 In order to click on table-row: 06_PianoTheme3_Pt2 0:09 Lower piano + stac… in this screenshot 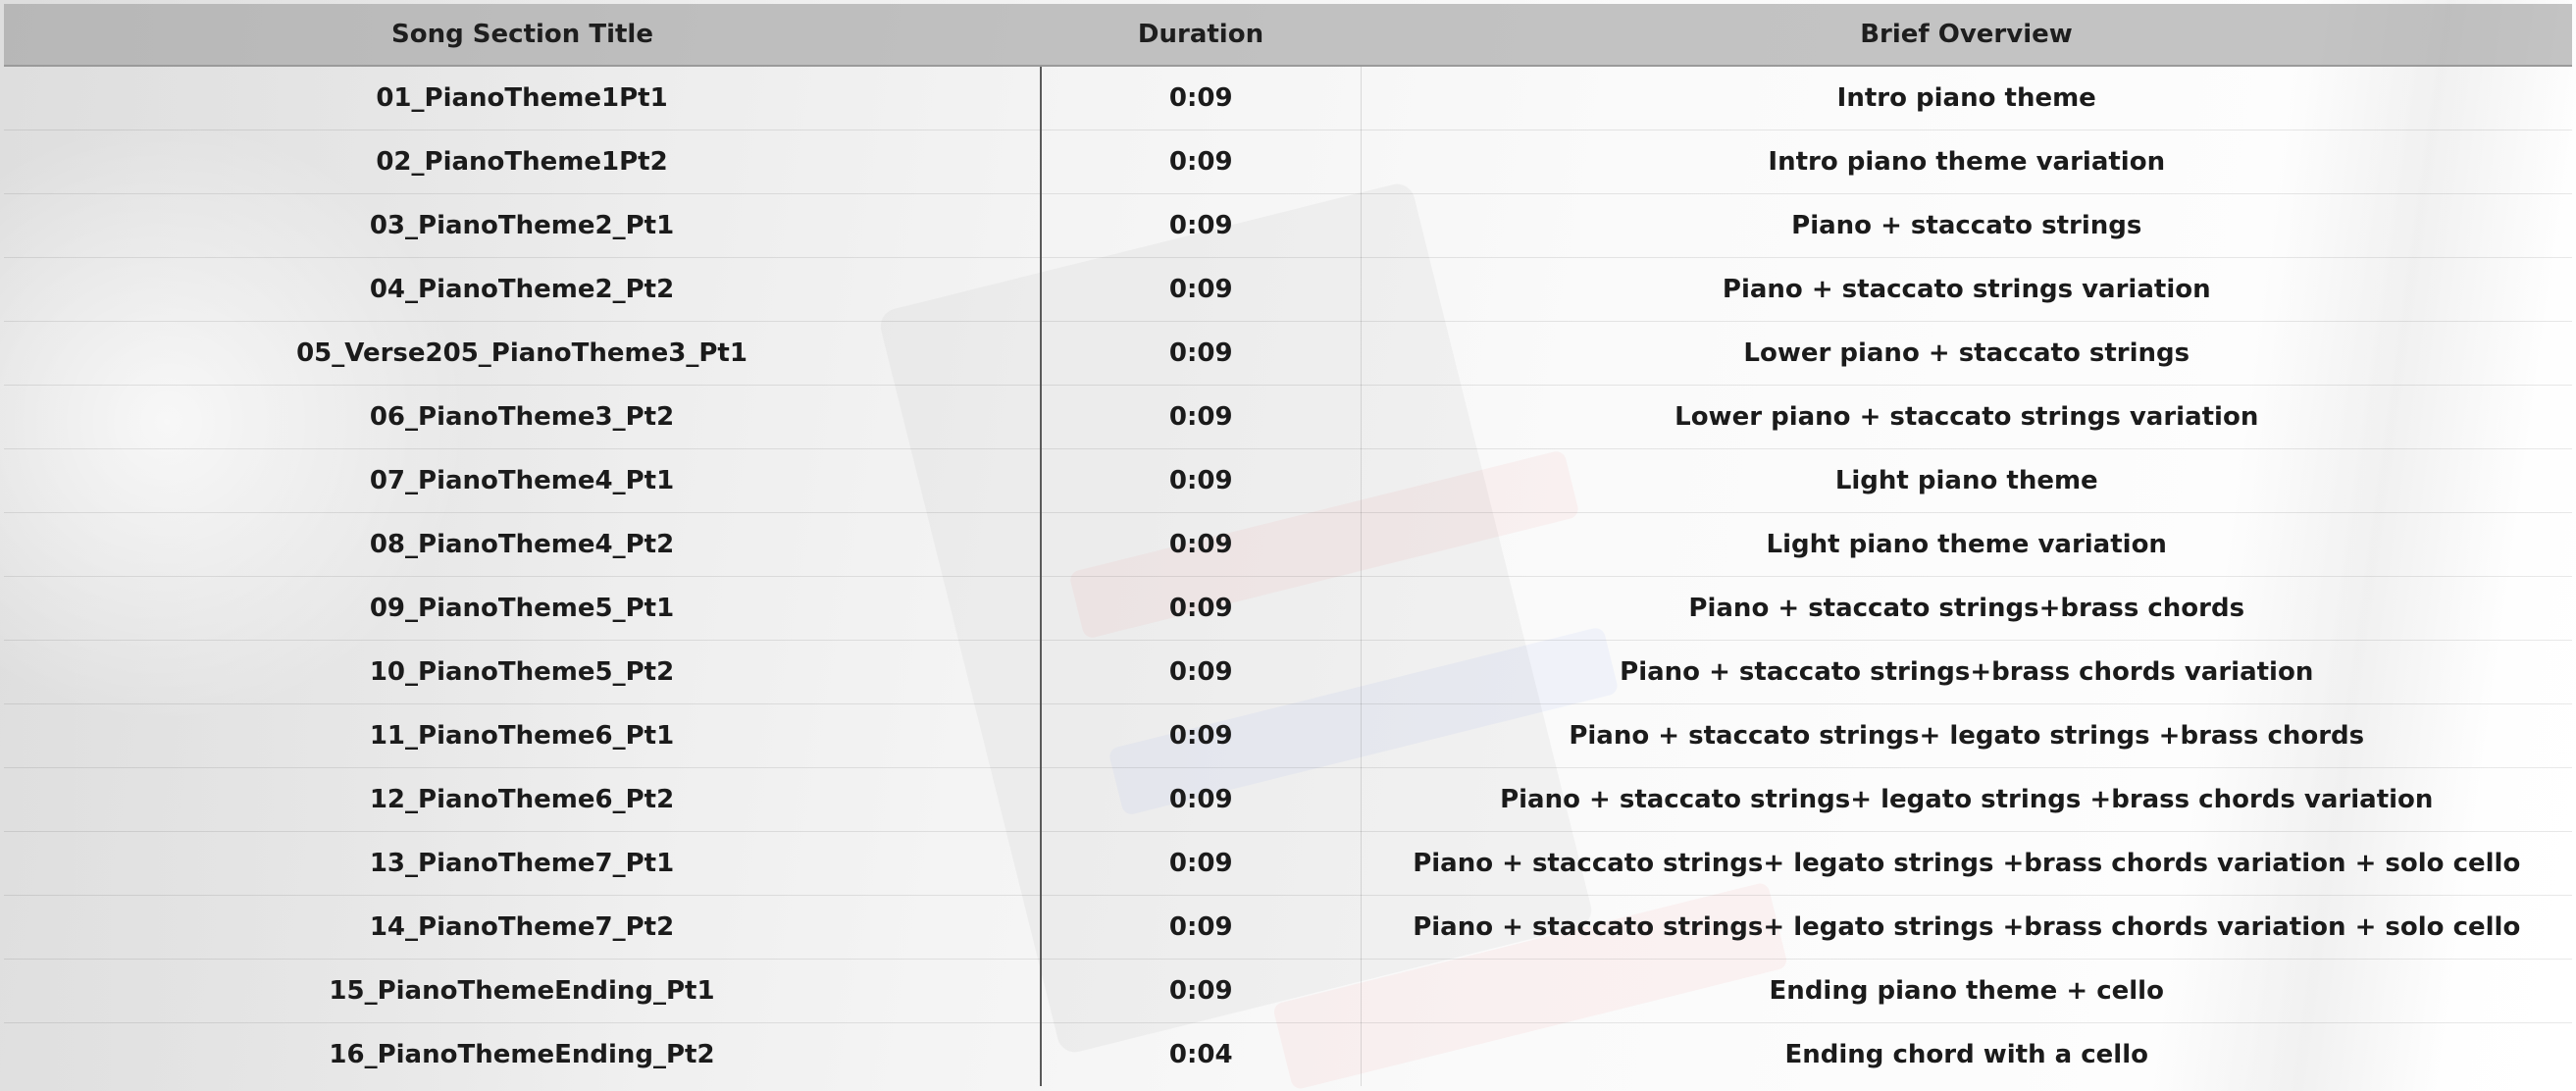, I will do `click(1288, 417)`.